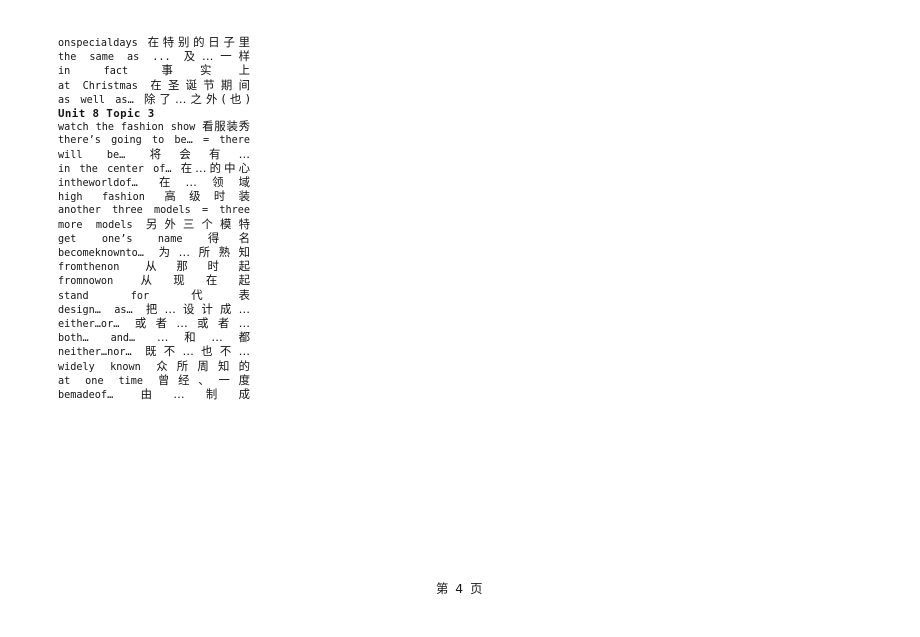  What do you see at coordinates (203, 365) in the screenshot?
I see `vocab-entry-chinese: 众所周知的` at bounding box center [203, 365].